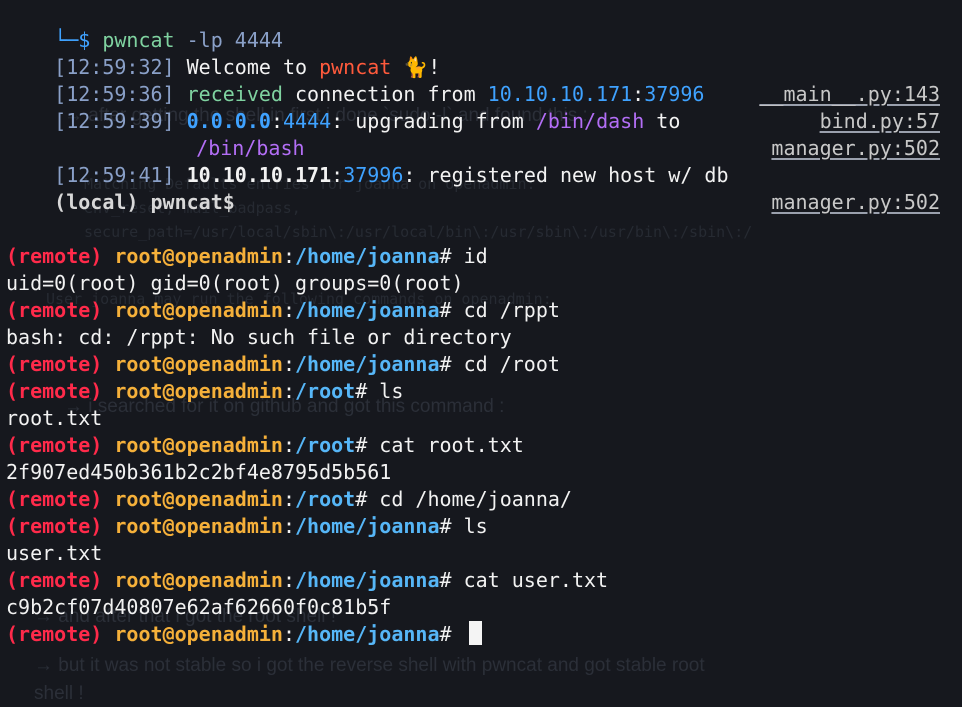 The width and height of the screenshot is (962, 707). What do you see at coordinates (235, 283) in the screenshot?
I see `output-text: uid=0(root) gid=0(root) groups=0(root)` at bounding box center [235, 283].